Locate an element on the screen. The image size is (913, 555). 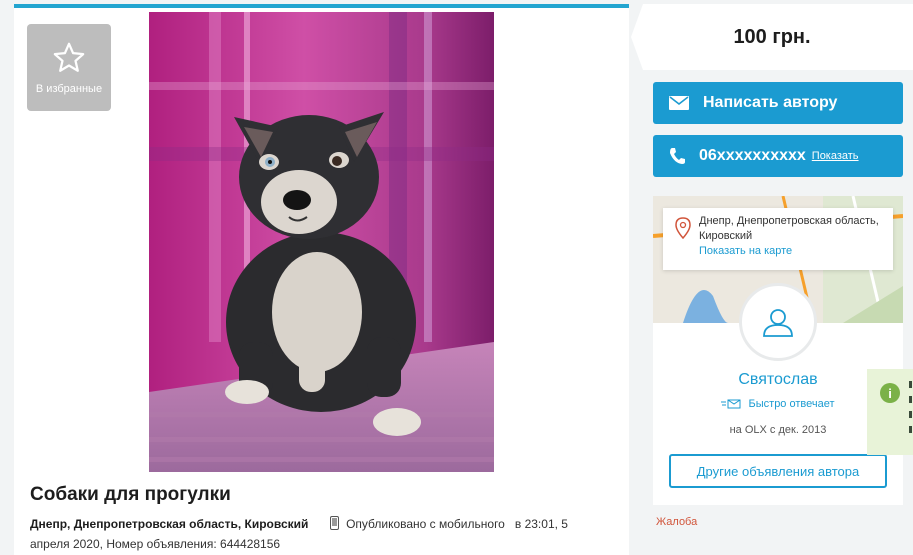
show-phone-link: Показать is located at coordinates (835, 156).